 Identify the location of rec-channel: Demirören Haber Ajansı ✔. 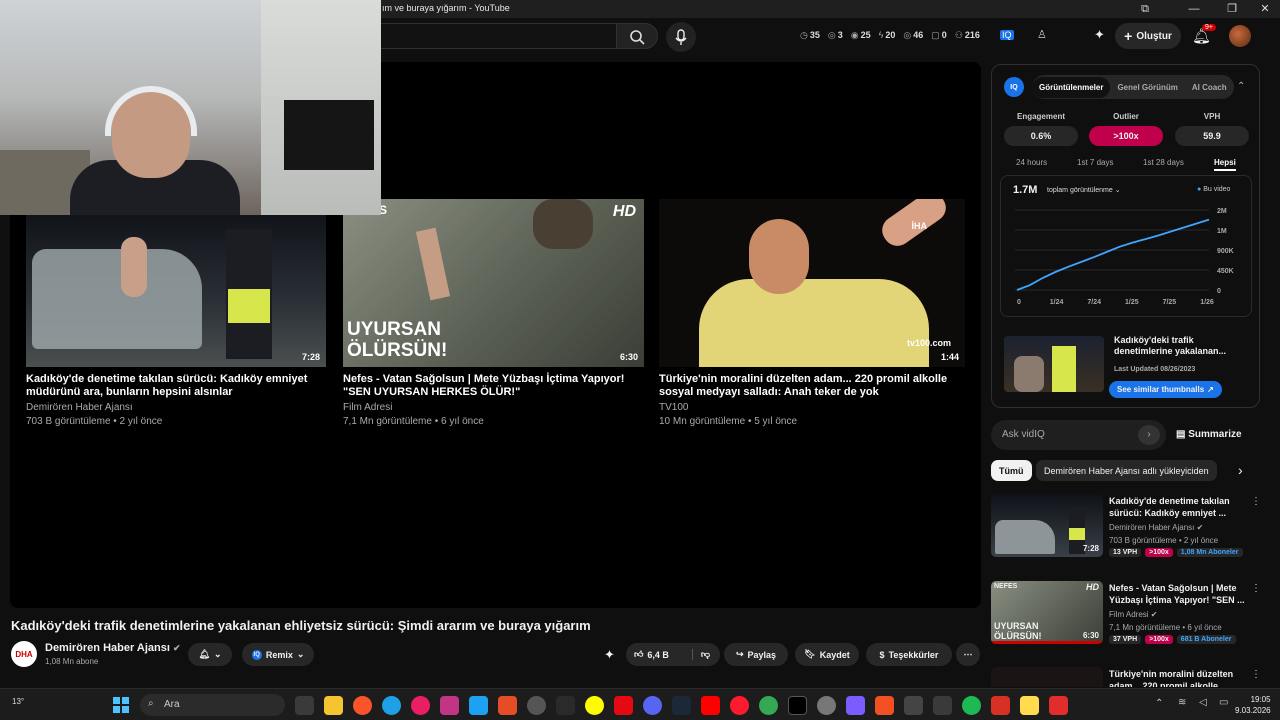
(1156, 527).